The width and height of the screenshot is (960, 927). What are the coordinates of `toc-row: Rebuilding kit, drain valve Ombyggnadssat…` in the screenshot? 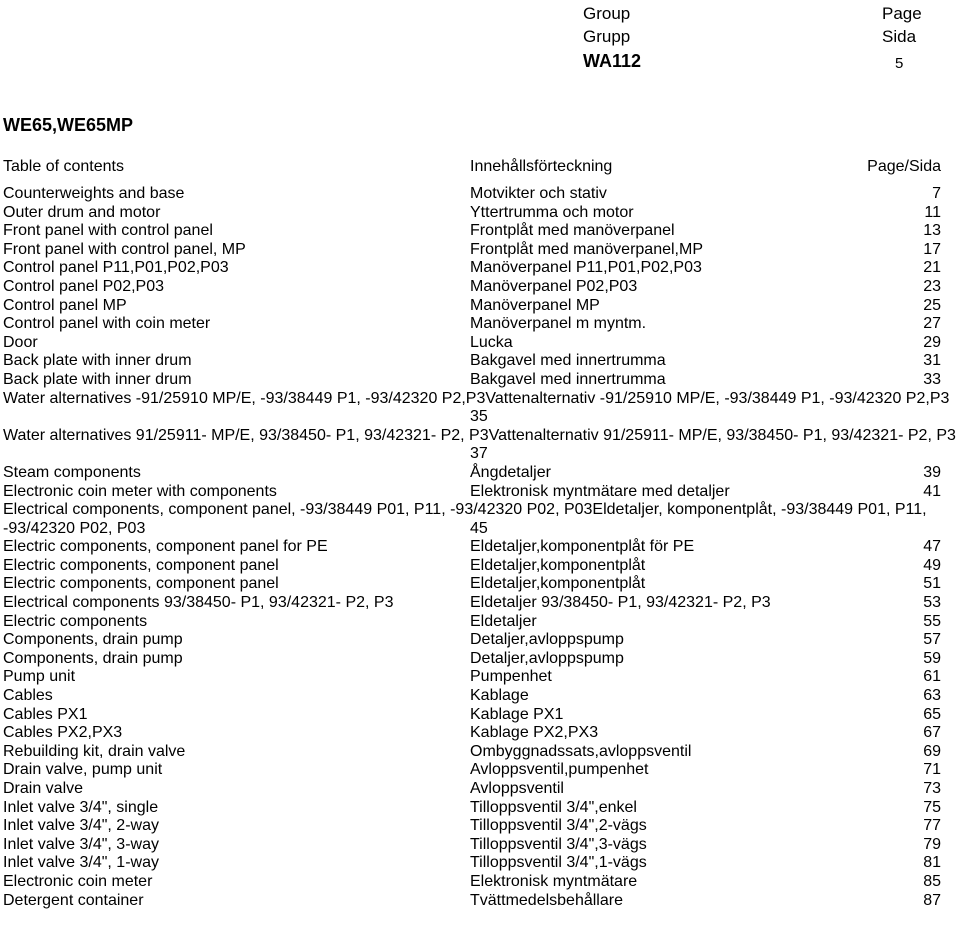 It's located at (480, 752).